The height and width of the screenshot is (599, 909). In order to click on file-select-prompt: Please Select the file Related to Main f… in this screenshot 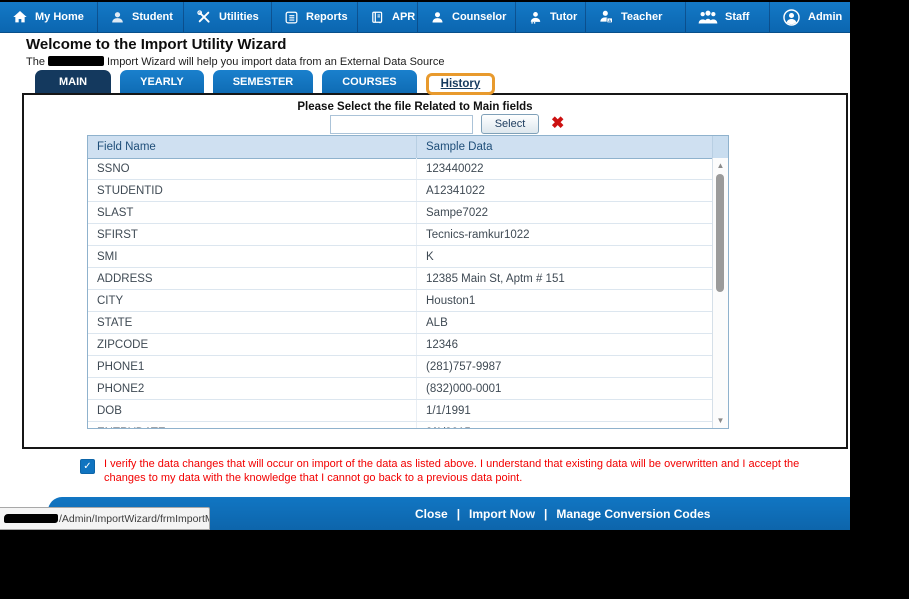, I will do `click(415, 107)`.